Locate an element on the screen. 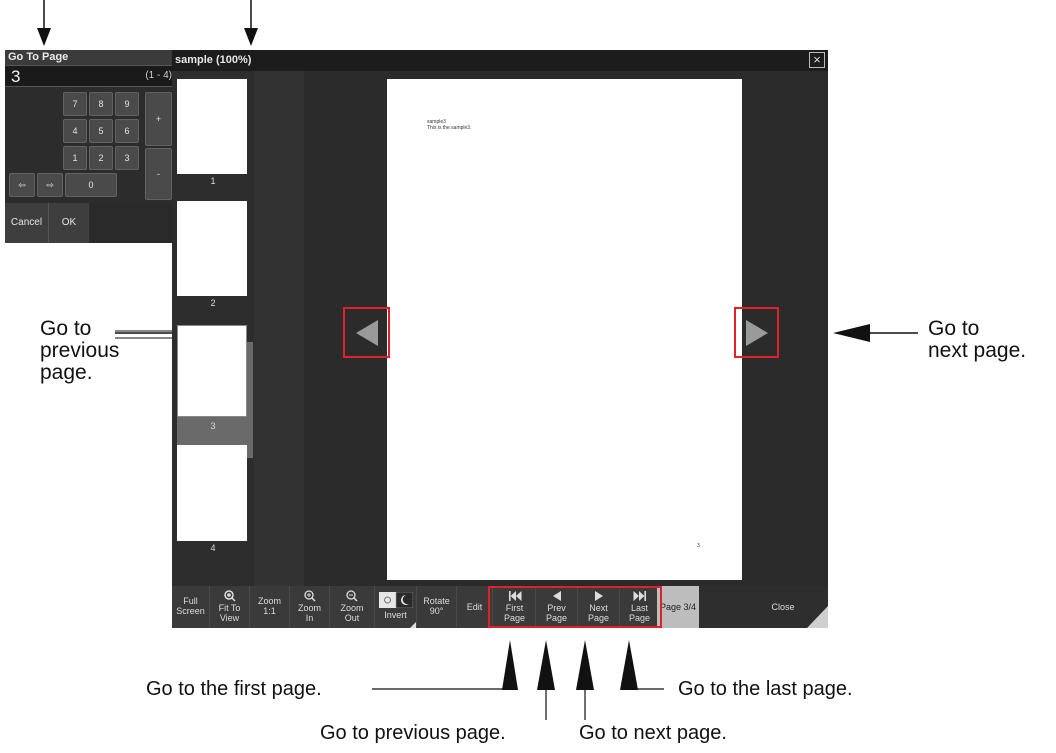 The height and width of the screenshot is (753, 1056). annotation-last-page: Go to the last page. is located at coordinates (765, 689).